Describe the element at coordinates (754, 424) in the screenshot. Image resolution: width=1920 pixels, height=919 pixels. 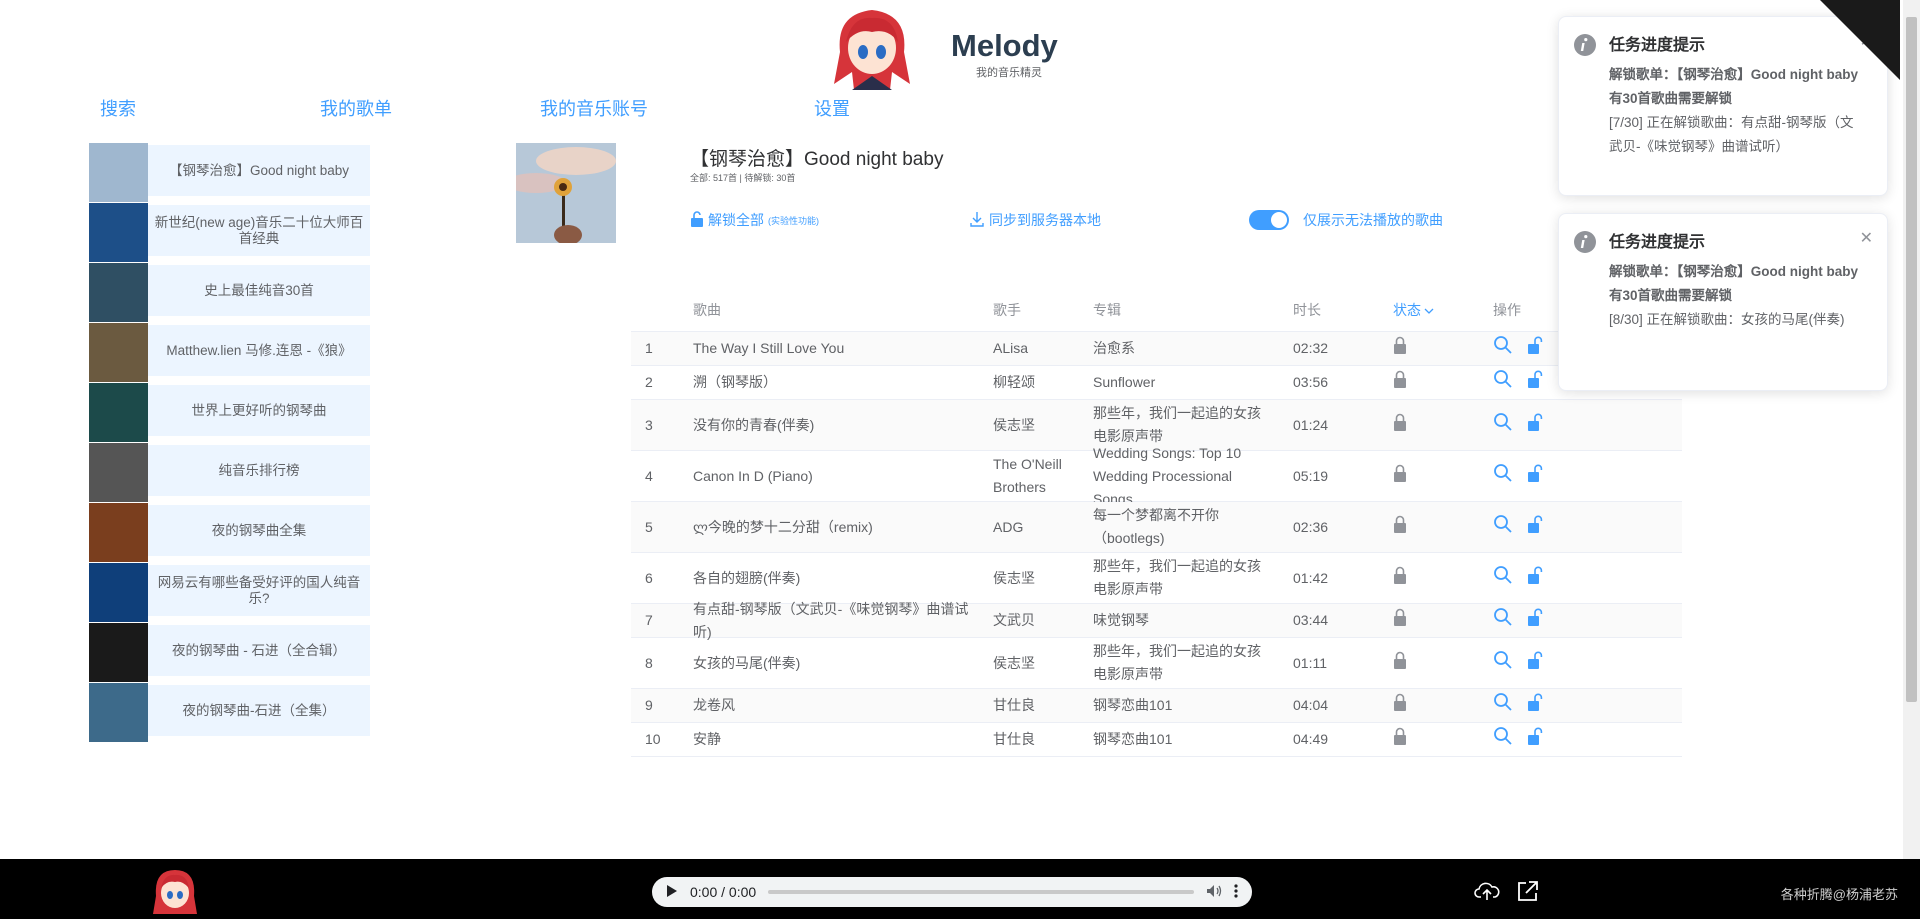
I see `row-song: 没有你的青春(伴奏)` at that location.